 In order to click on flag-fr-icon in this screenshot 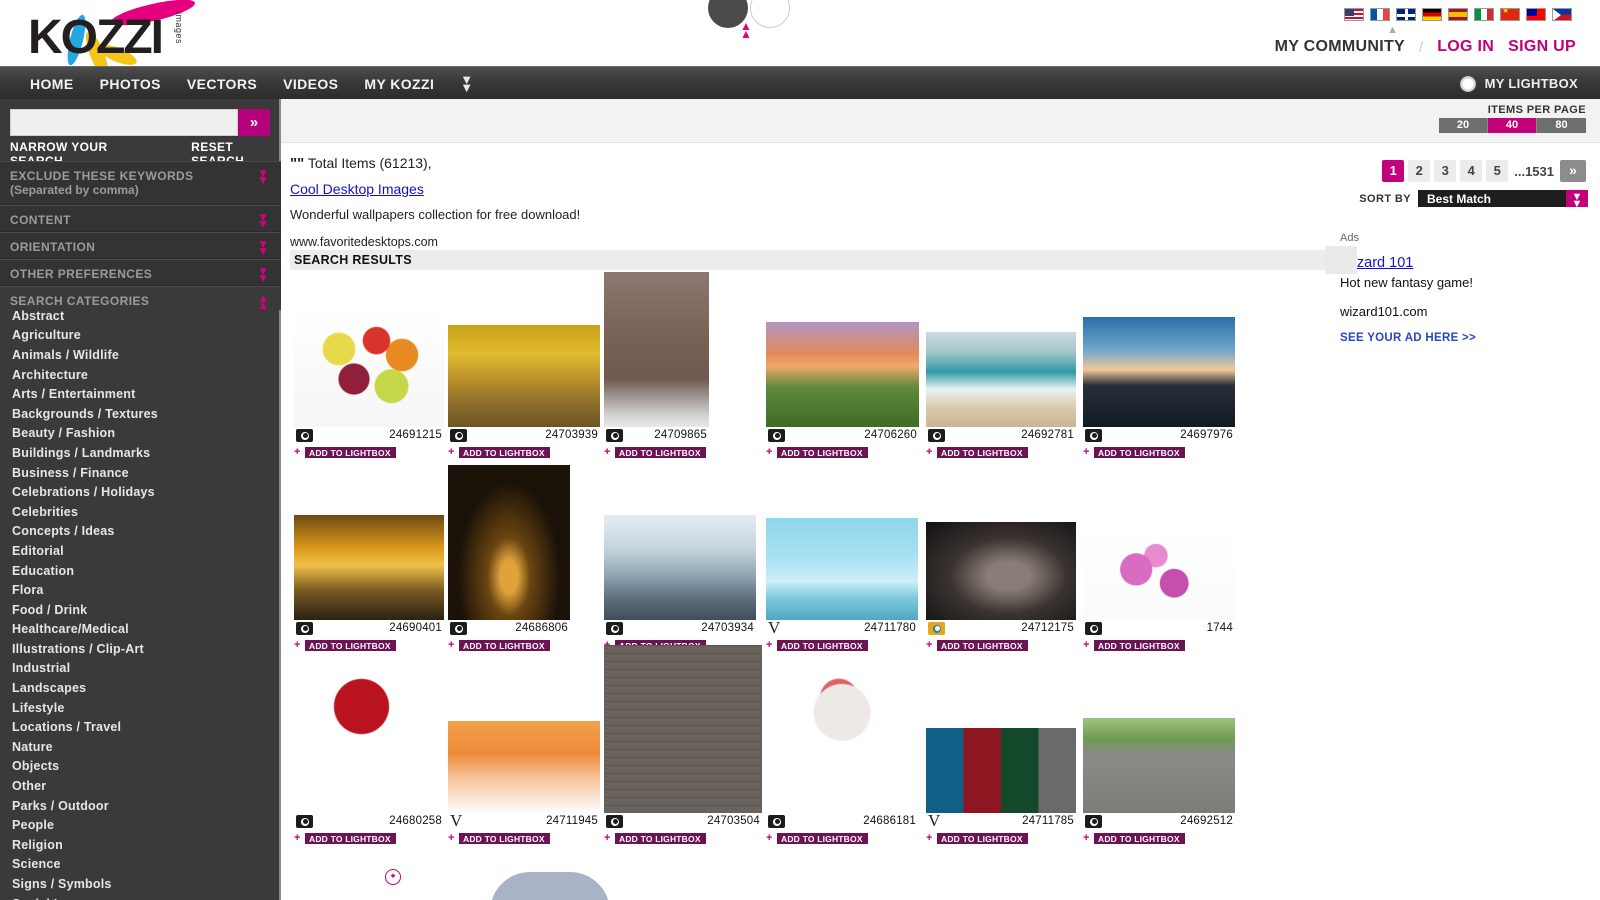, I will do `click(1380, 14)`.